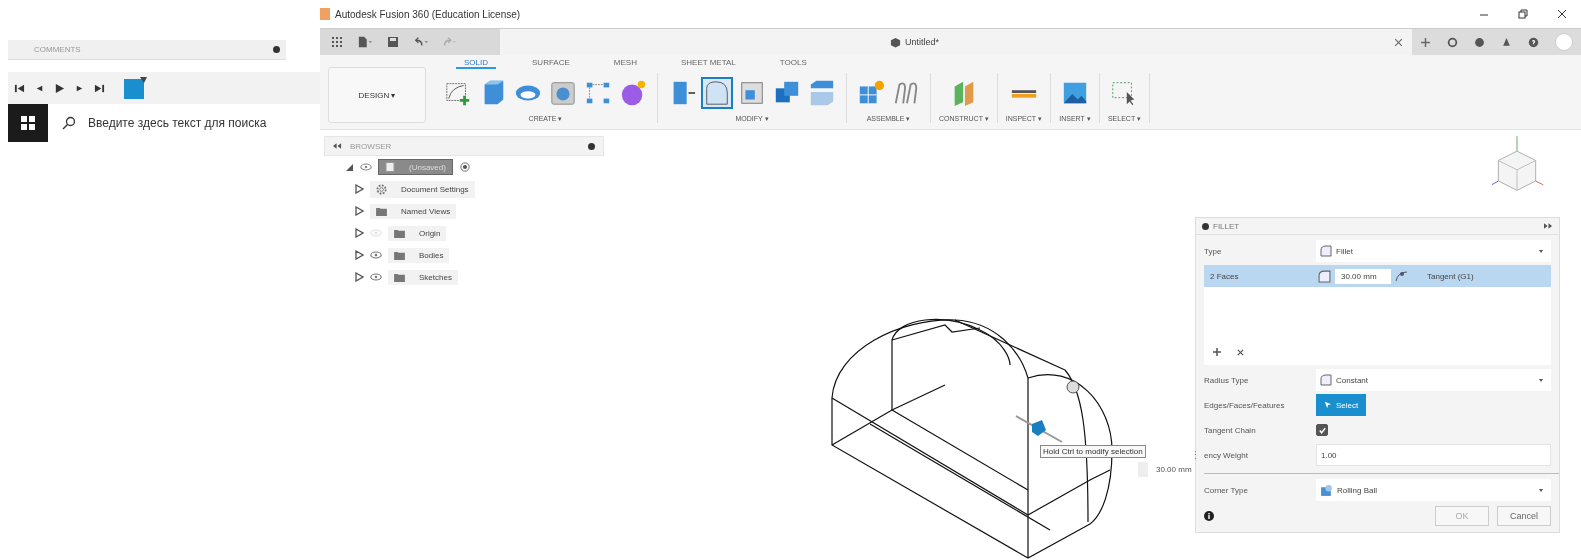 The height and width of the screenshot is (560, 1581). What do you see at coordinates (1226, 490) in the screenshot?
I see `field-label: Corner Type` at bounding box center [1226, 490].